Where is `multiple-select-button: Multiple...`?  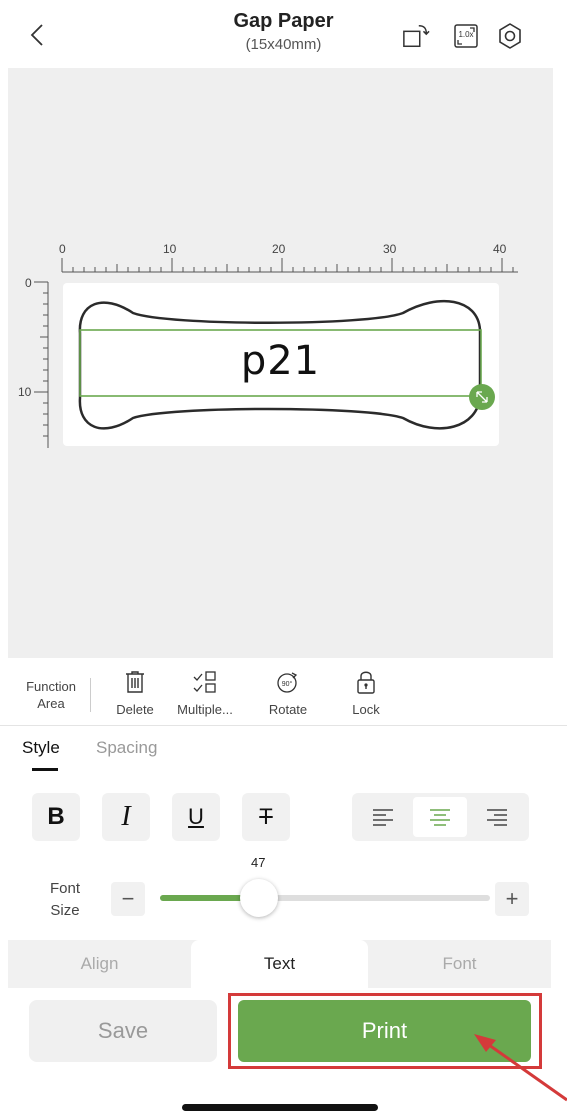
multiple-select-button: Multiple... is located at coordinates (205, 692).